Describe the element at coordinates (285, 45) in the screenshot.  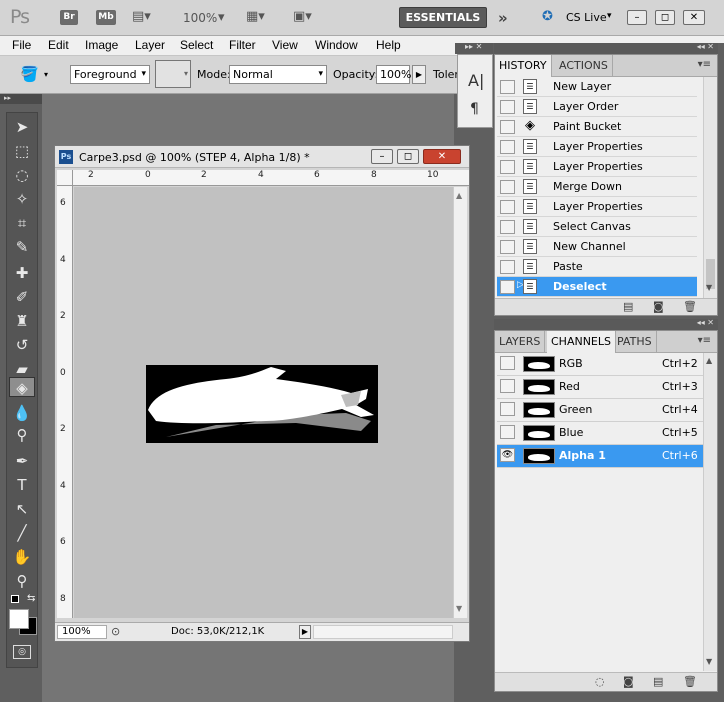
I see `menu-view: View` at that location.